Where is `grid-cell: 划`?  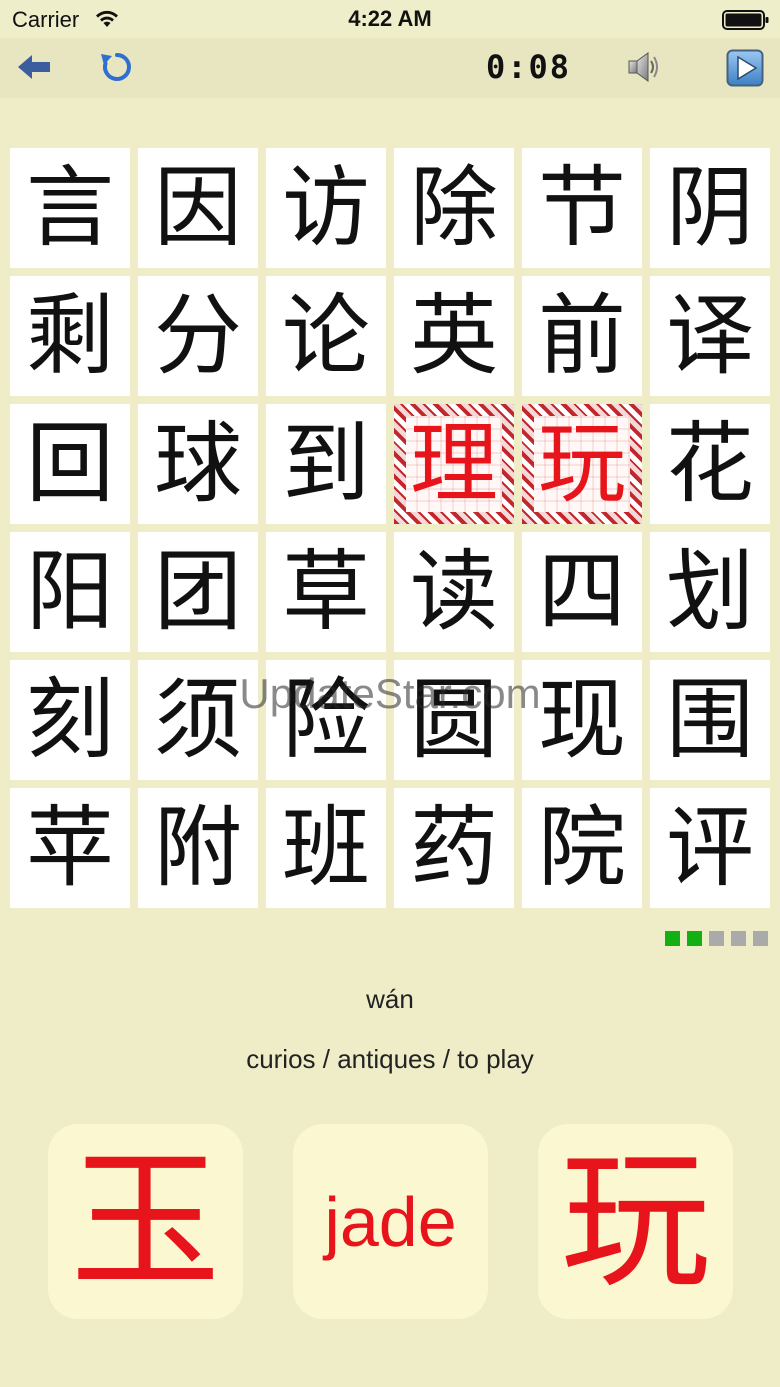 grid-cell: 划 is located at coordinates (710, 592).